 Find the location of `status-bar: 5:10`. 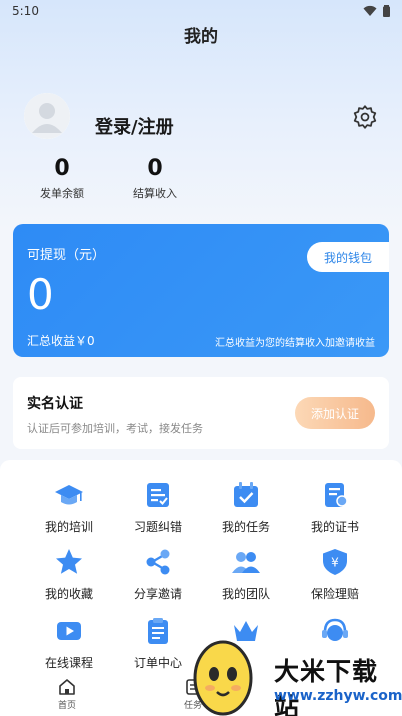

status-bar: 5:10 is located at coordinates (201, 12).